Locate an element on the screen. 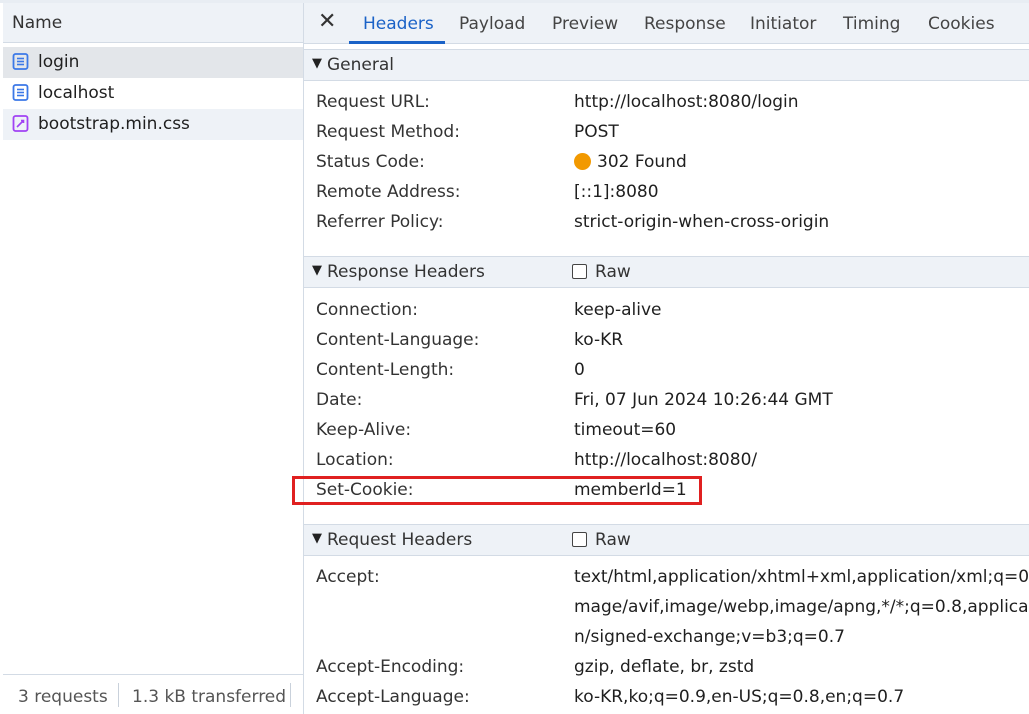 The width and height of the screenshot is (1029, 714). status-text: 302 Found is located at coordinates (642, 162).